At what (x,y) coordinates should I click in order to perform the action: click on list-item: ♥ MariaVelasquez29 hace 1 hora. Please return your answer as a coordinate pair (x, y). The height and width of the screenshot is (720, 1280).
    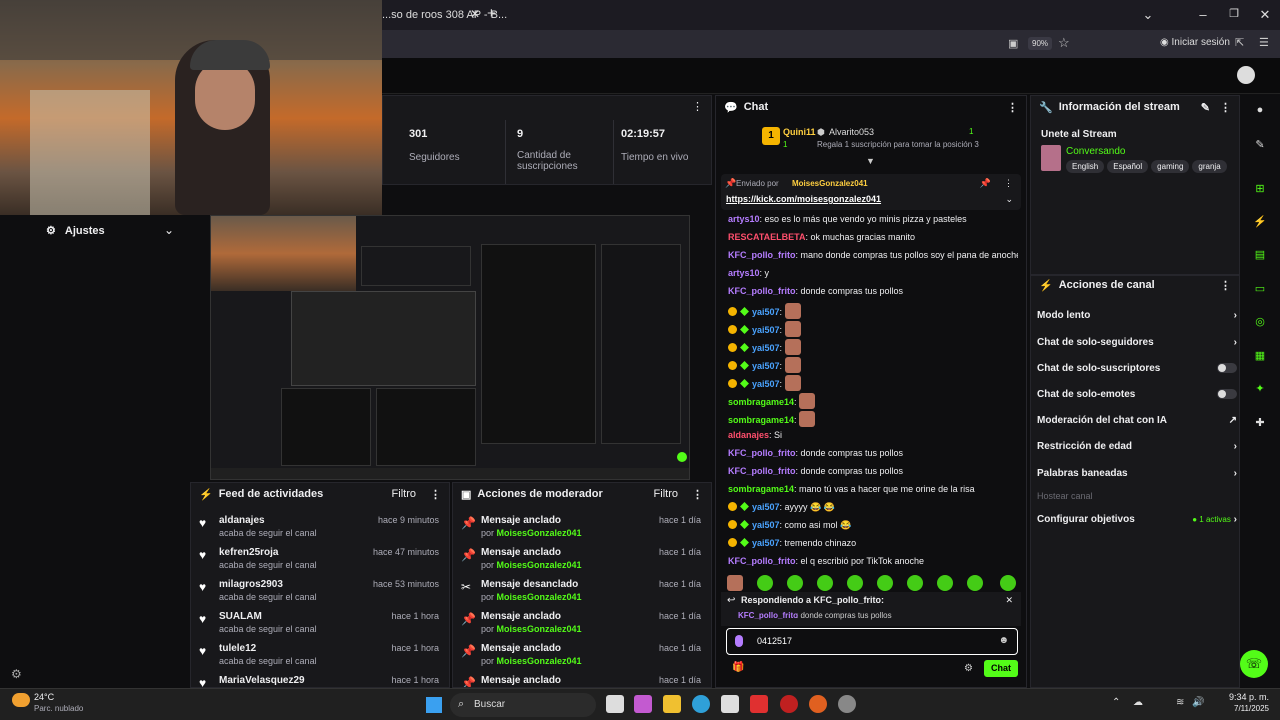
    Looking at the image, I should click on (320, 680).